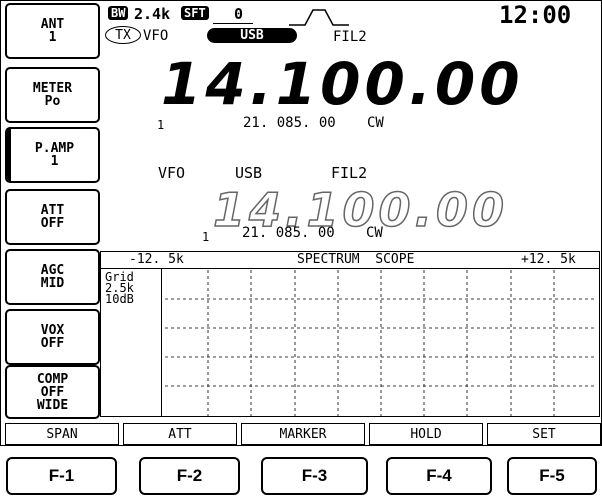 Image resolution: width=602 pixels, height=497 pixels. What do you see at coordinates (123, 35) in the screenshot?
I see `tx-badge: TX` at bounding box center [123, 35].